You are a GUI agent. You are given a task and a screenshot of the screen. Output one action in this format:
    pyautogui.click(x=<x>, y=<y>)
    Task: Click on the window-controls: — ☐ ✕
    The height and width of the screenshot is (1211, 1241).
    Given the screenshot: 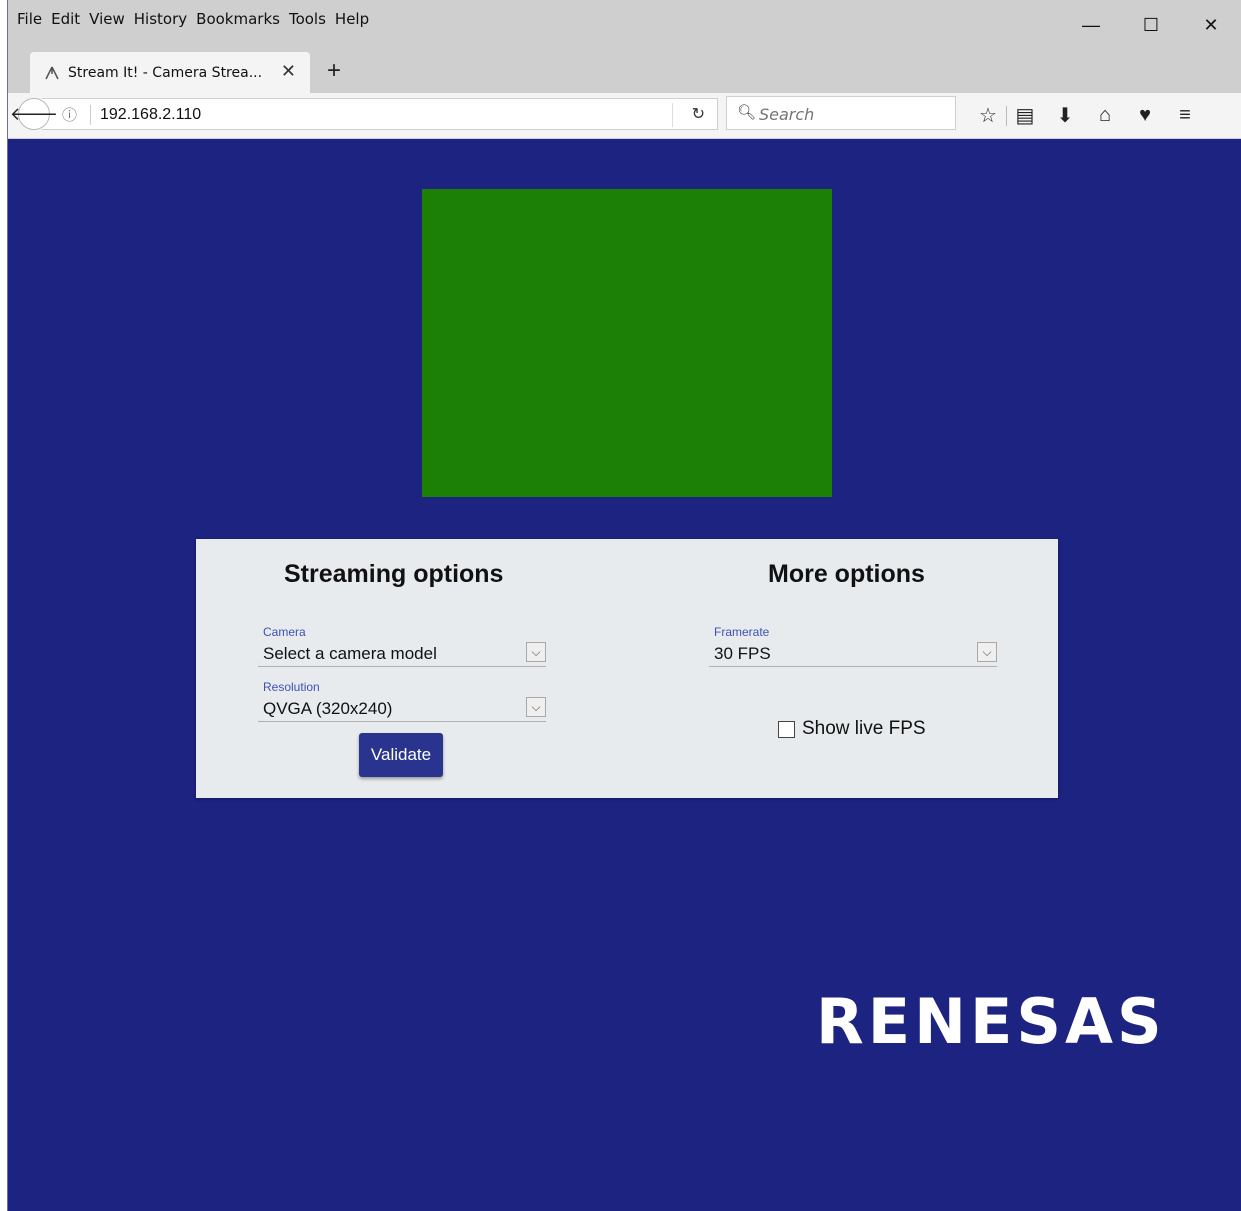 What is the action you would take?
    pyautogui.click(x=1151, y=25)
    